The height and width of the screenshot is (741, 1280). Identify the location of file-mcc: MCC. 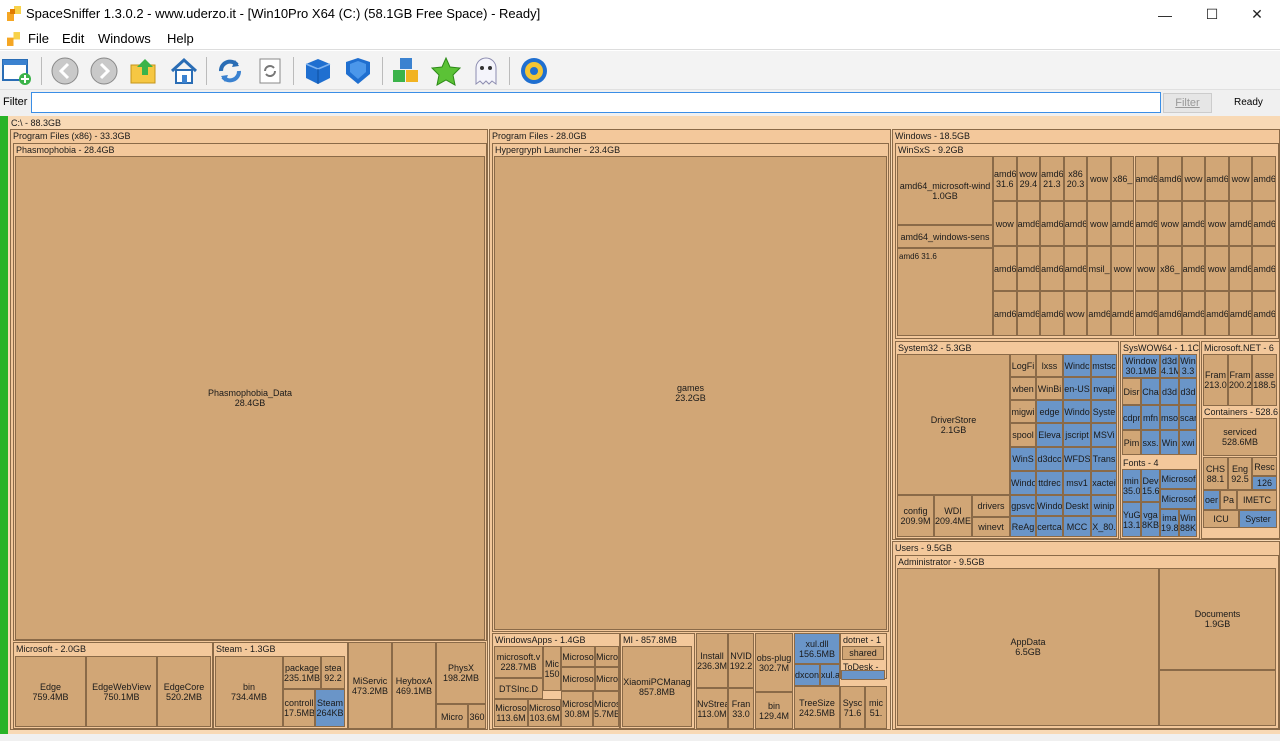
(1077, 526).